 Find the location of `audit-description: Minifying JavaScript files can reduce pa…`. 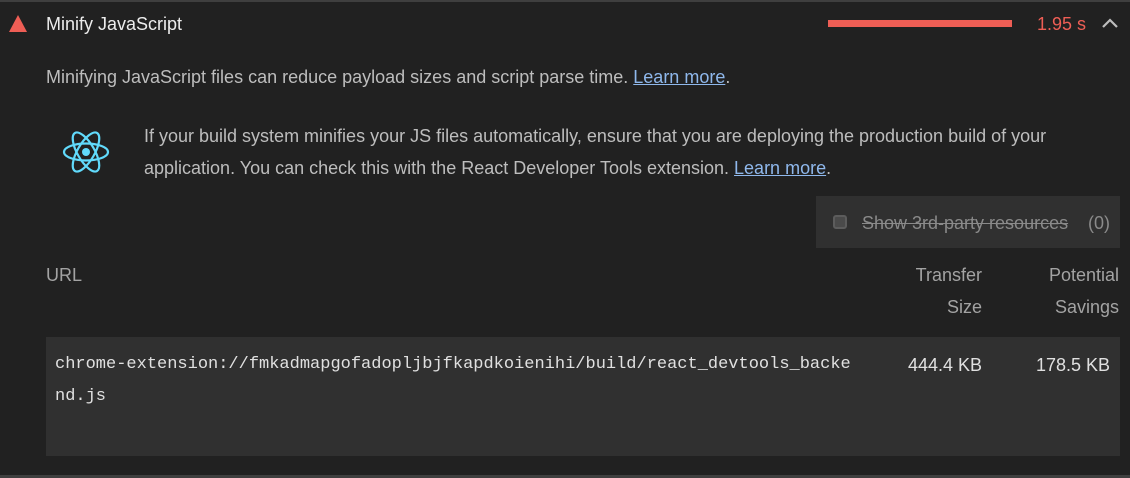

audit-description: Minifying JavaScript files can reduce pa… is located at coordinates (388, 77).